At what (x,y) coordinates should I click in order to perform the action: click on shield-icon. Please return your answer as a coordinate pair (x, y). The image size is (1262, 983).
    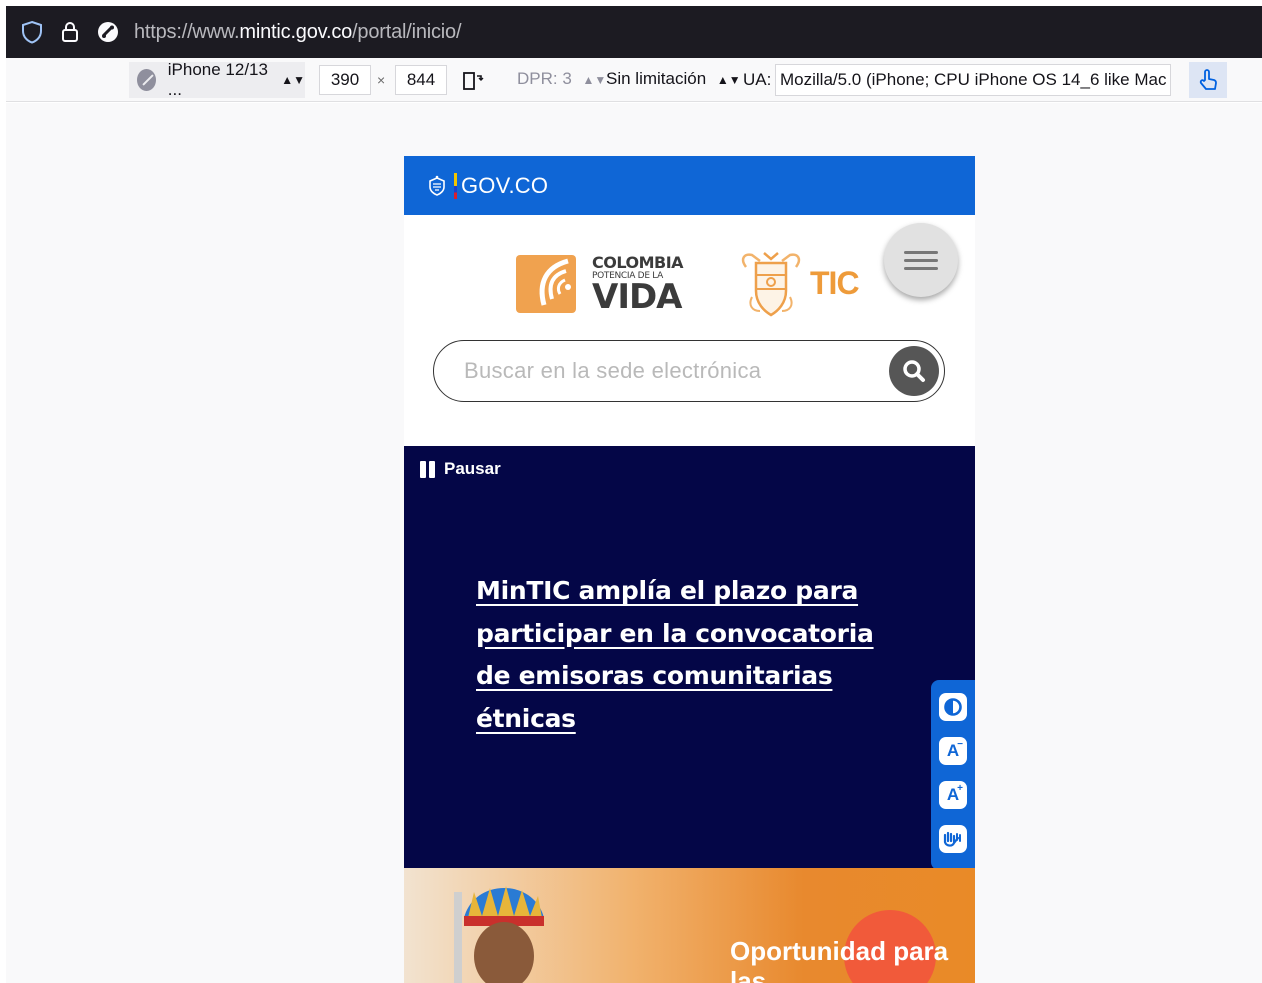
    Looking at the image, I should click on (32, 32).